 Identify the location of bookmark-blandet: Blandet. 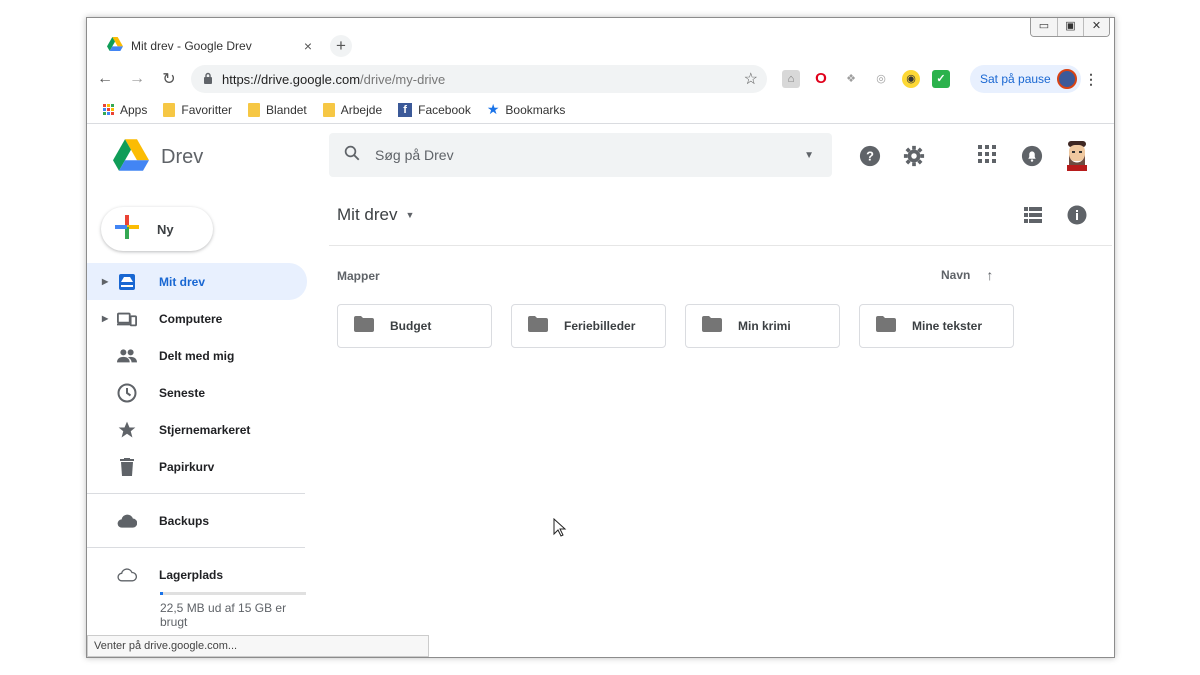
(277, 109).